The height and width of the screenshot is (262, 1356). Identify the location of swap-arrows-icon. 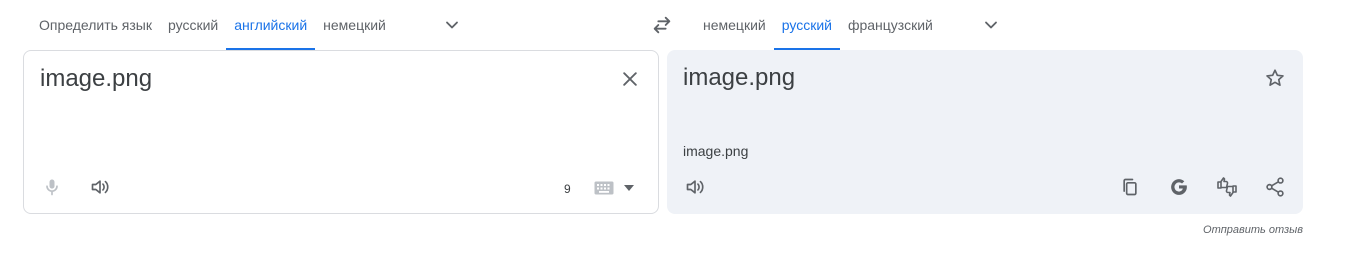
(662, 25).